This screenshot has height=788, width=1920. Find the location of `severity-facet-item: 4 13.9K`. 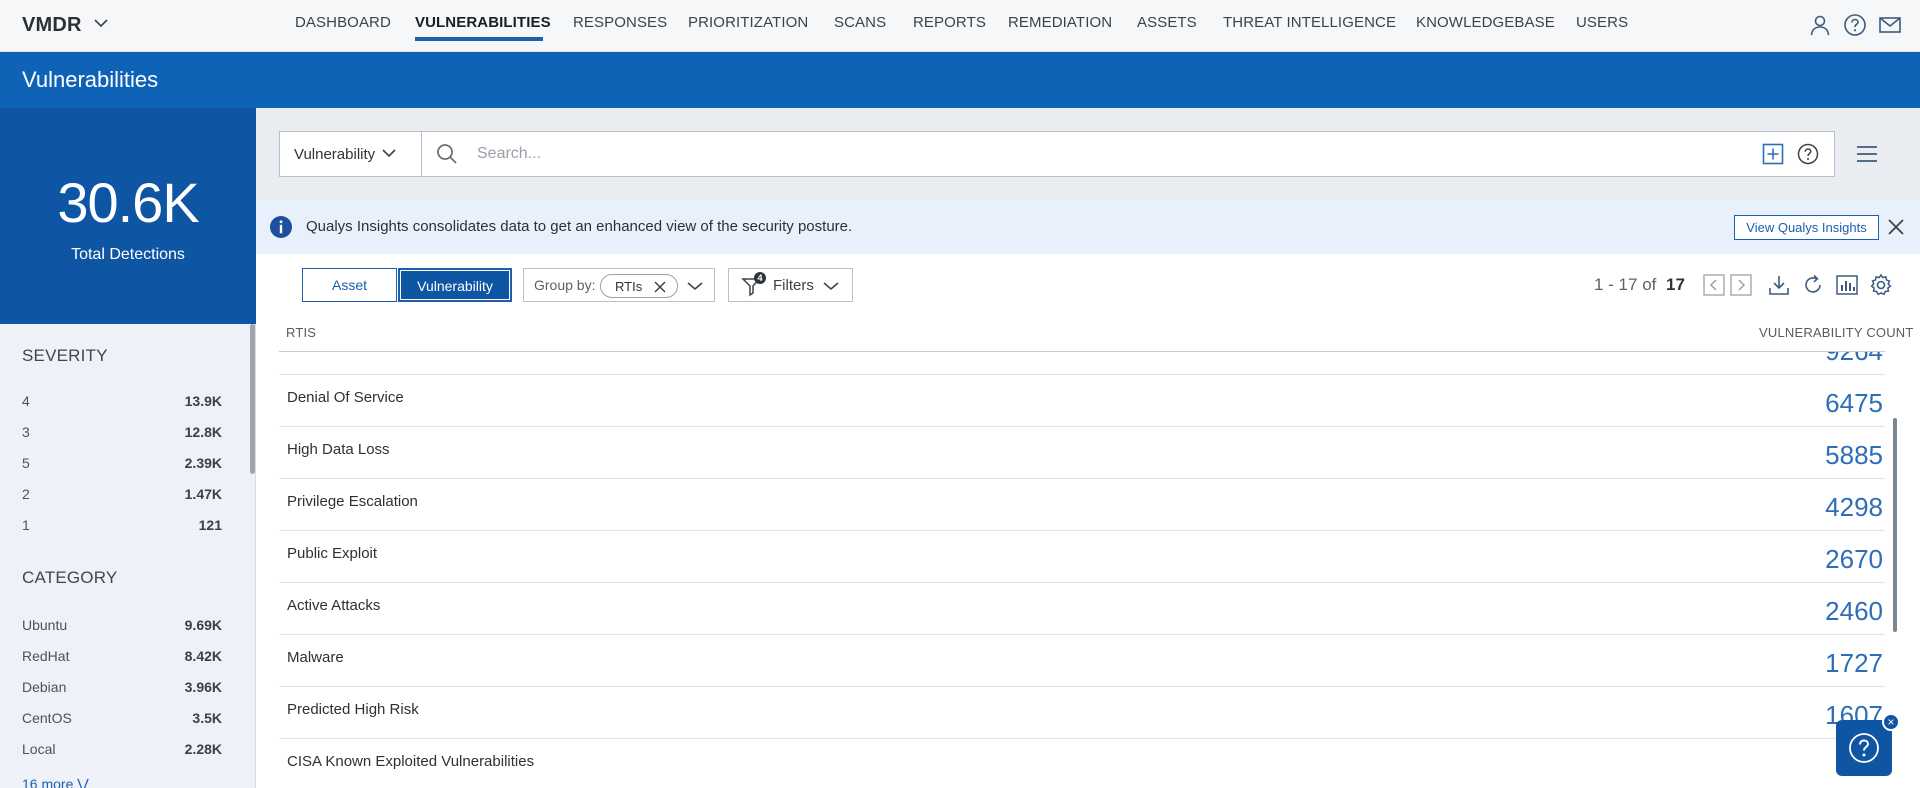

severity-facet-item: 4 13.9K is located at coordinates (122, 401).